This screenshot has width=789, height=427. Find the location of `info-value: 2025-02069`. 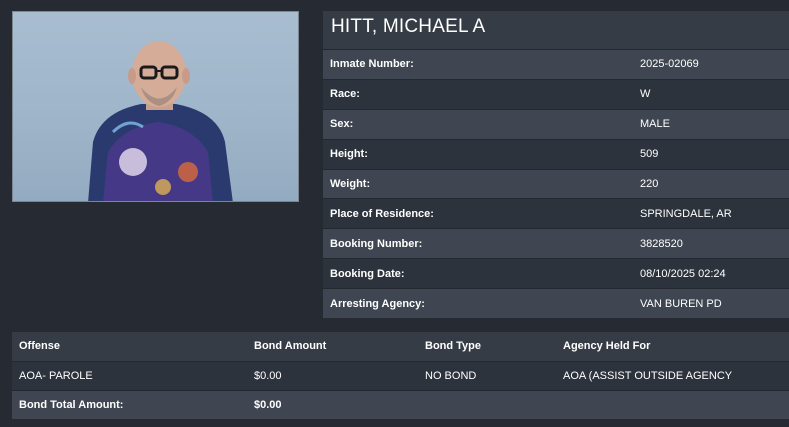

info-value: 2025-02069 is located at coordinates (669, 64).